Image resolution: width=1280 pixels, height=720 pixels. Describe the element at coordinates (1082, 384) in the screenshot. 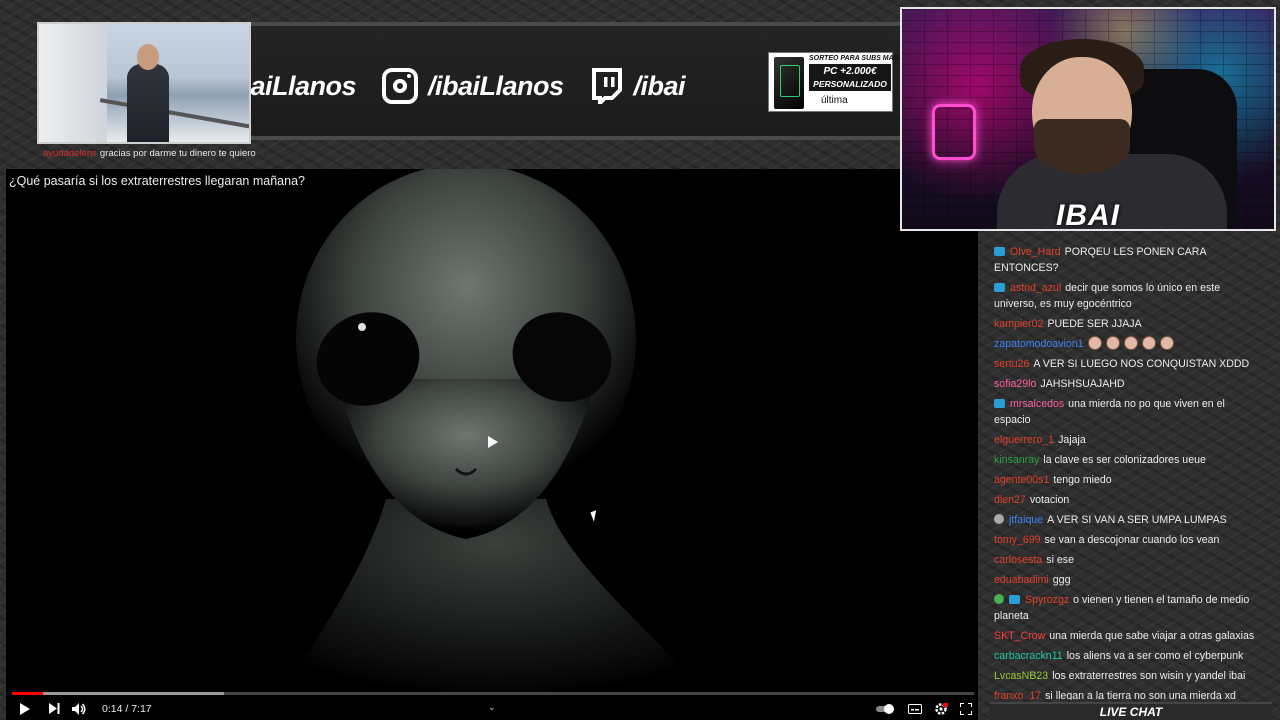

I see `chat-text: JAHSHSUAJAHD` at that location.